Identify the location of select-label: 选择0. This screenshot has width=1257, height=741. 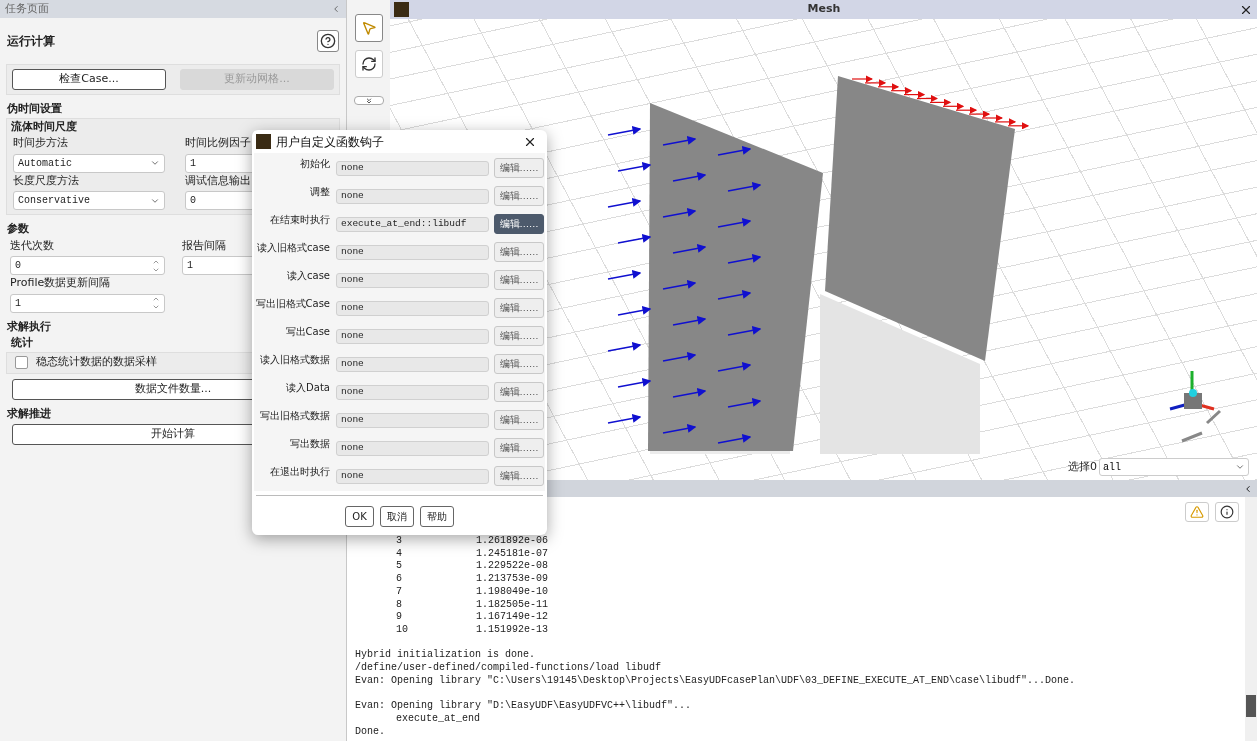
(1082, 466).